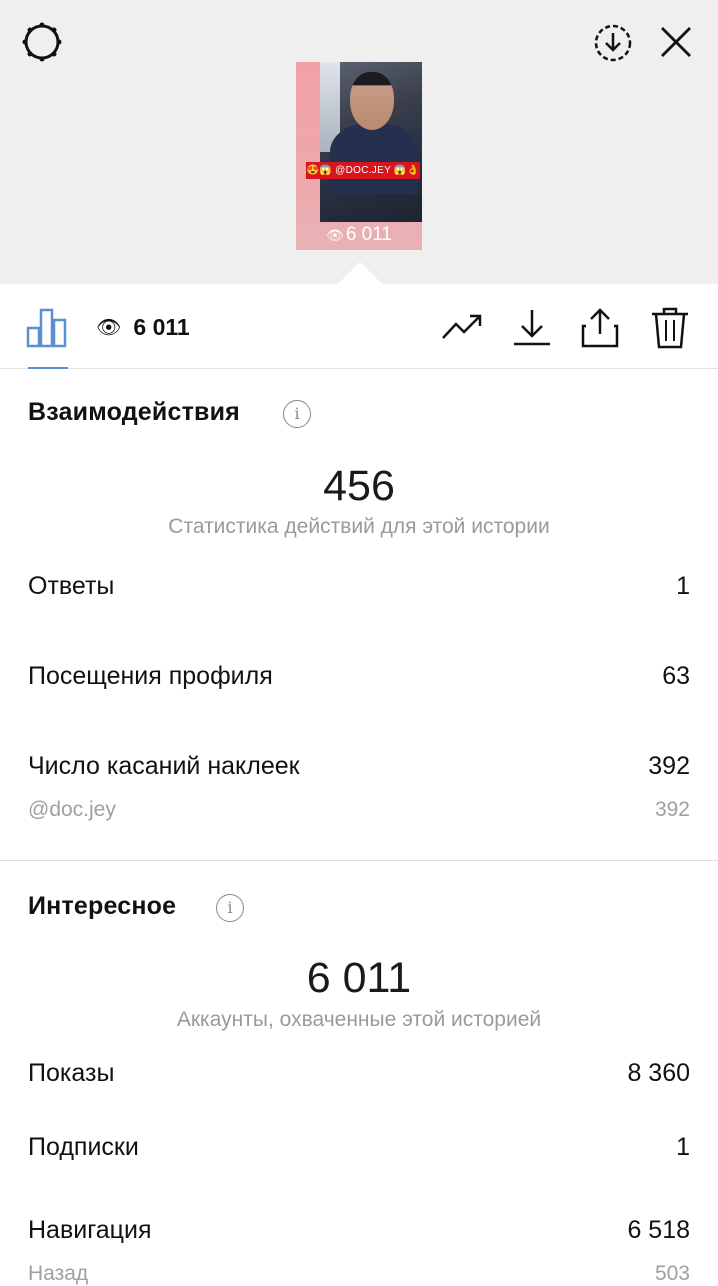  What do you see at coordinates (83, 1147) in the screenshot?
I see `stat-label: Подписки` at bounding box center [83, 1147].